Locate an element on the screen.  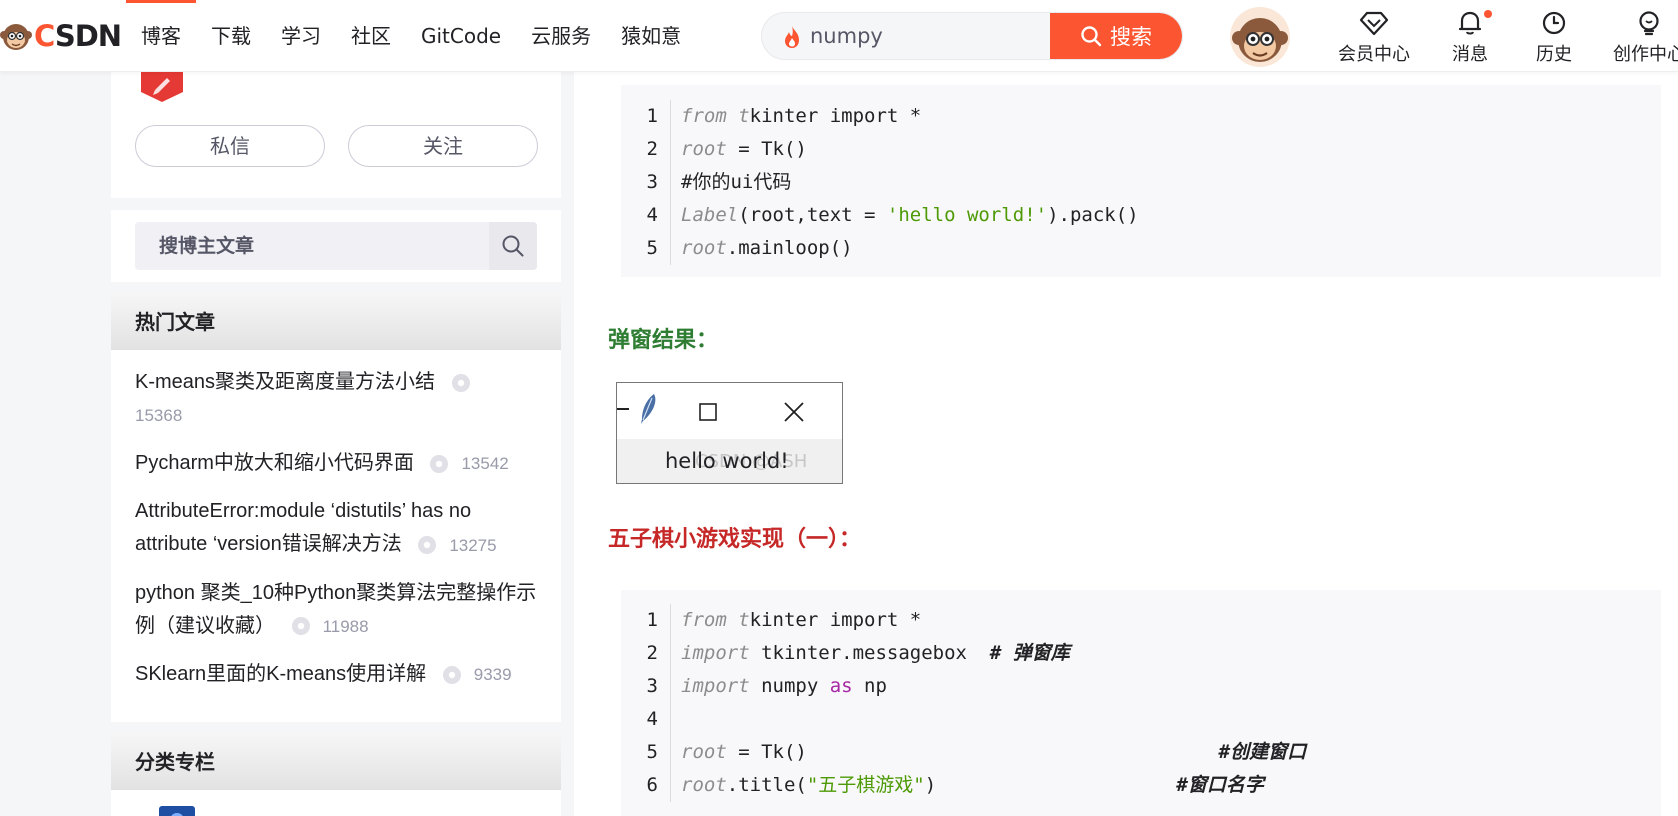
creation-center-label: 创作中心 is located at coordinates (1645, 54).